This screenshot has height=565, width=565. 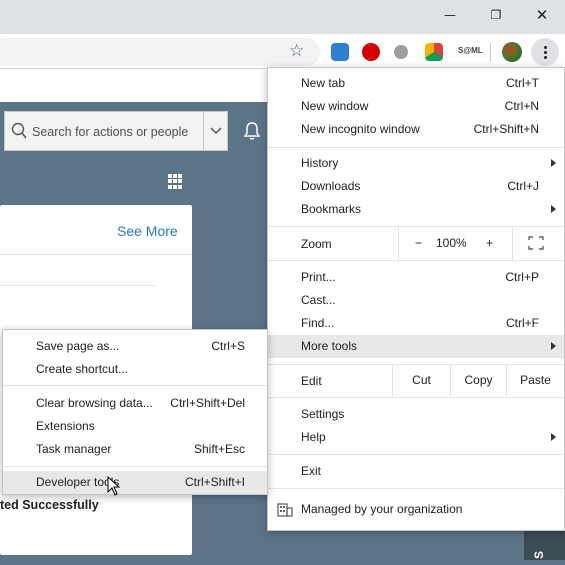 What do you see at coordinates (416, 129) in the screenshot?
I see `menu-item-new-incognito: New incognito window Ctrl+Shift+N` at bounding box center [416, 129].